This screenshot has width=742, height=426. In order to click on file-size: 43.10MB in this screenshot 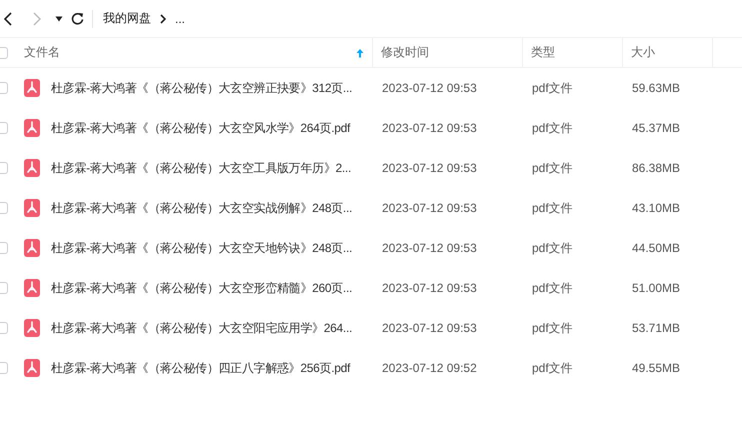, I will do `click(656, 208)`.